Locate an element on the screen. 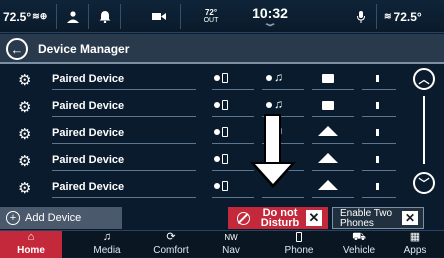  nav-apps: ▦ Apps is located at coordinates (415, 244).